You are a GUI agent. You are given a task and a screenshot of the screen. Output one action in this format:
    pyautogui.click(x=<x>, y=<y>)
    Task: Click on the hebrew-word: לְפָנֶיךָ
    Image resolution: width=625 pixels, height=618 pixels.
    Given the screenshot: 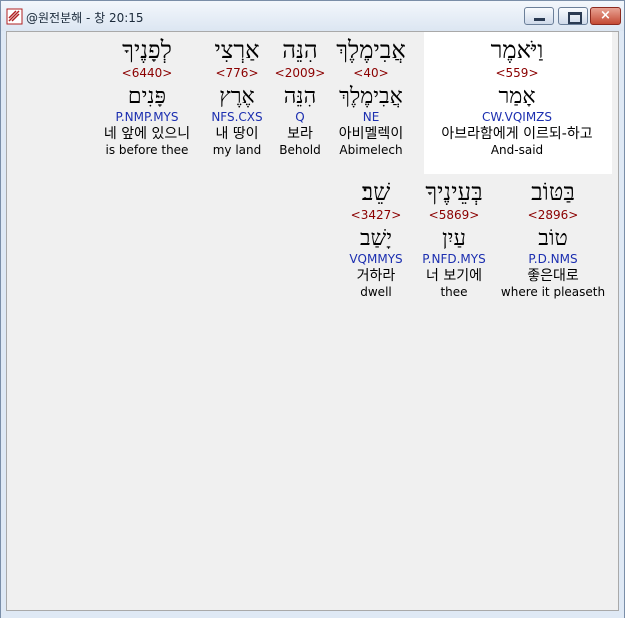 What is the action you would take?
    pyautogui.click(x=147, y=50)
    